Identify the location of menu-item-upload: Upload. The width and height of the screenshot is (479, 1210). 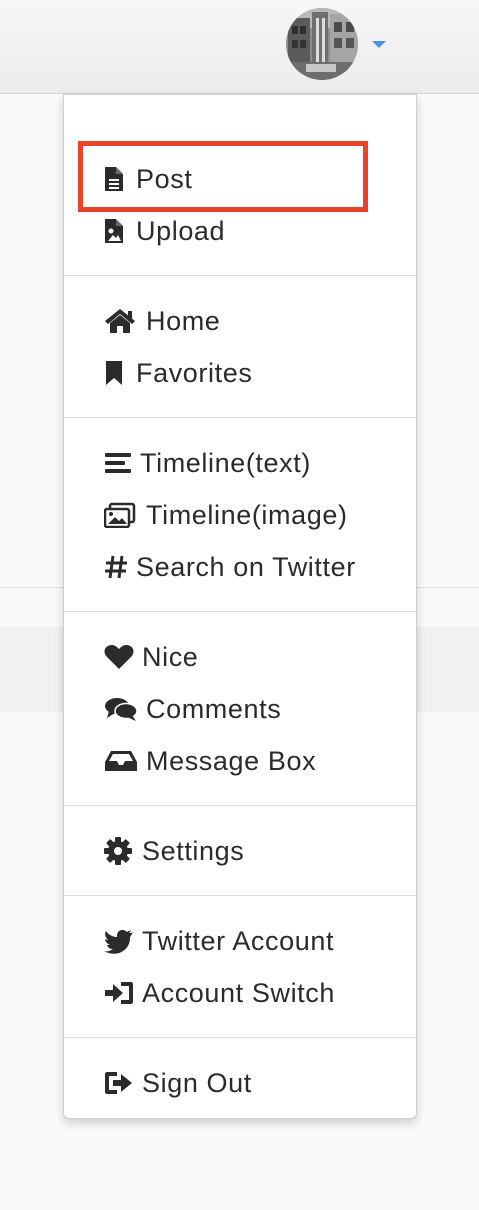
(164, 231).